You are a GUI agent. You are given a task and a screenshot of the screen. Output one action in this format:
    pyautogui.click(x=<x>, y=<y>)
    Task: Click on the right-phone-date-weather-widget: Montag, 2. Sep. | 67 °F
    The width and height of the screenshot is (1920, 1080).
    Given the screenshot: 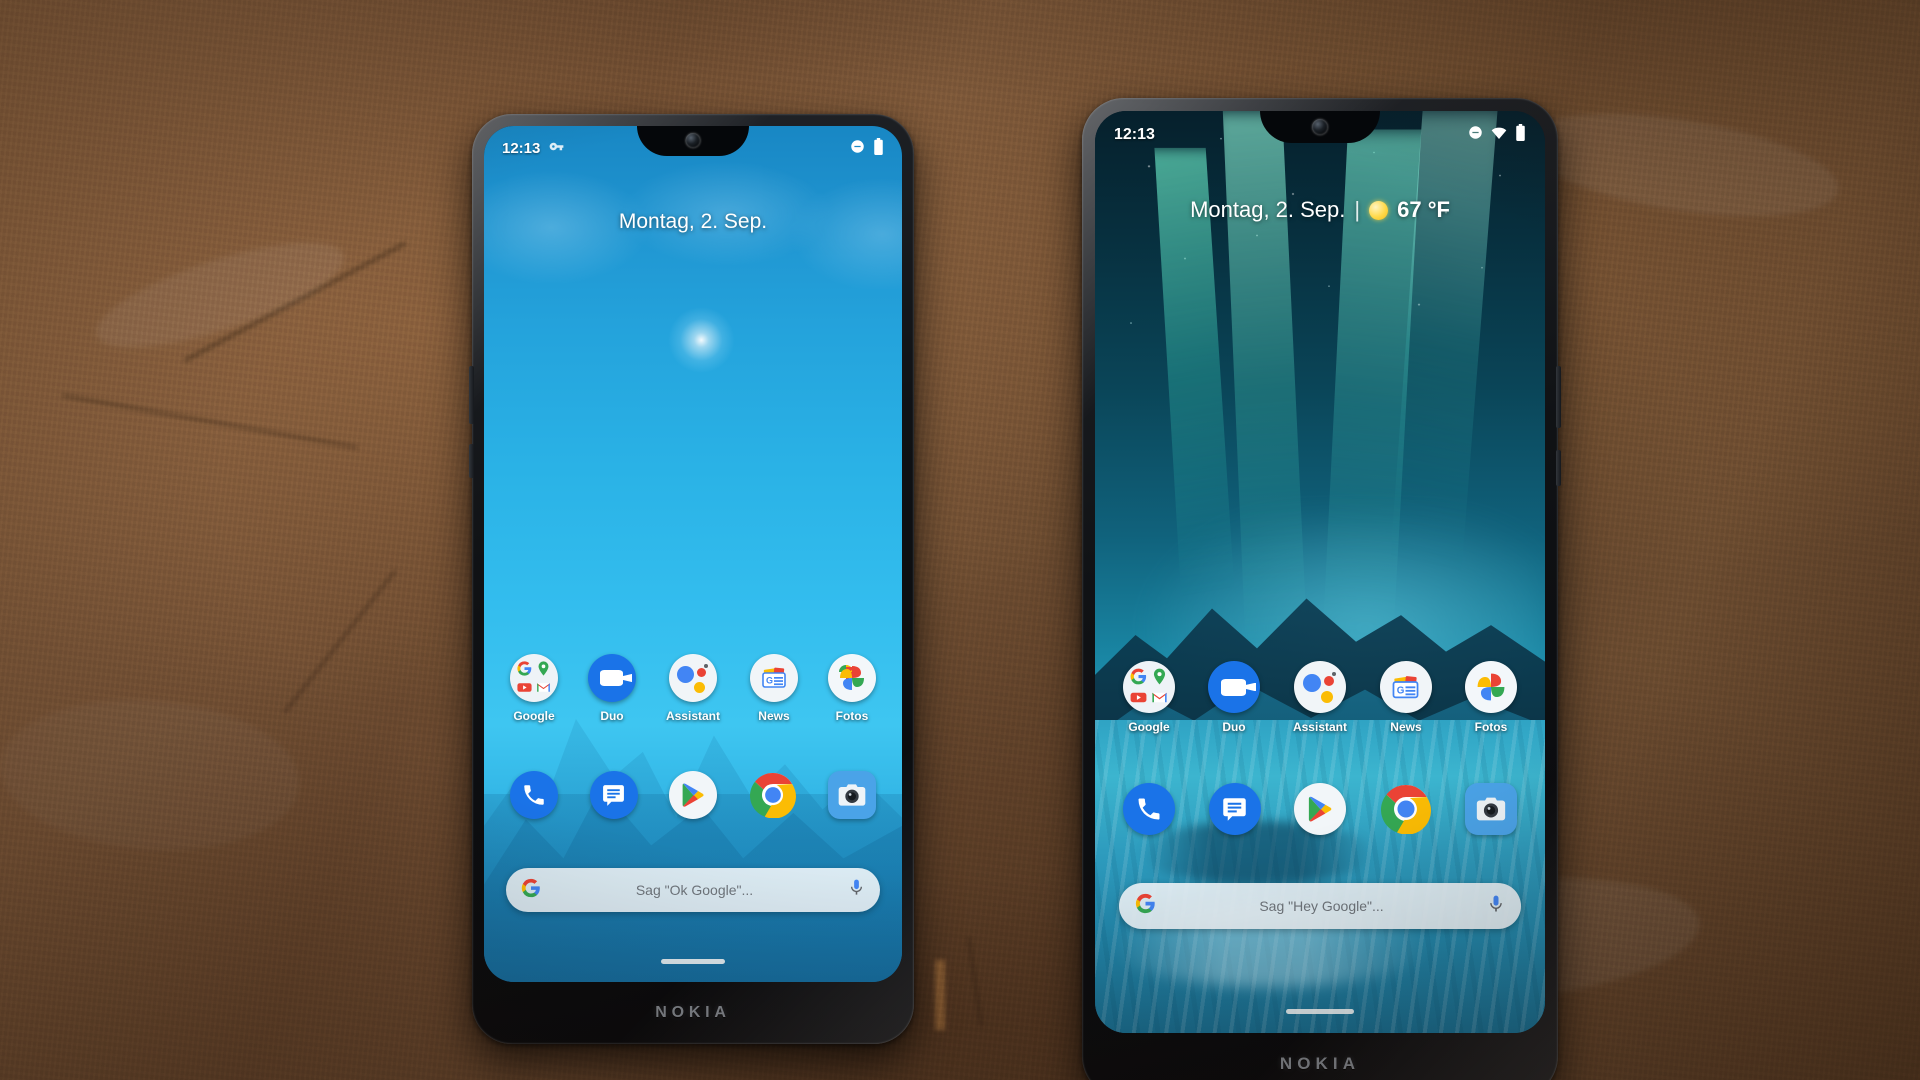 What is the action you would take?
    pyautogui.click(x=1320, y=210)
    